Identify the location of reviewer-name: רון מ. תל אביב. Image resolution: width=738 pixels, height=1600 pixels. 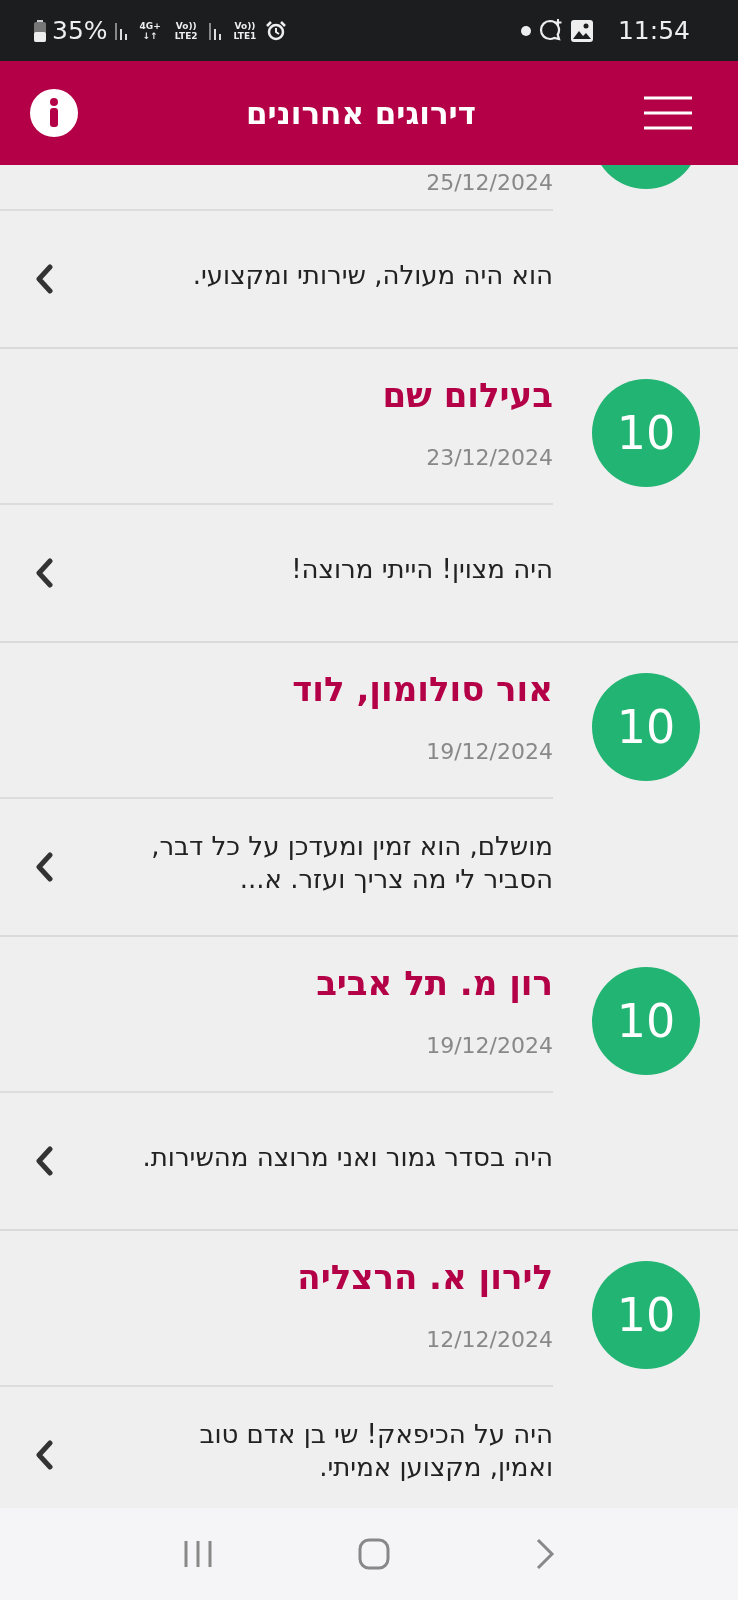
(434, 983).